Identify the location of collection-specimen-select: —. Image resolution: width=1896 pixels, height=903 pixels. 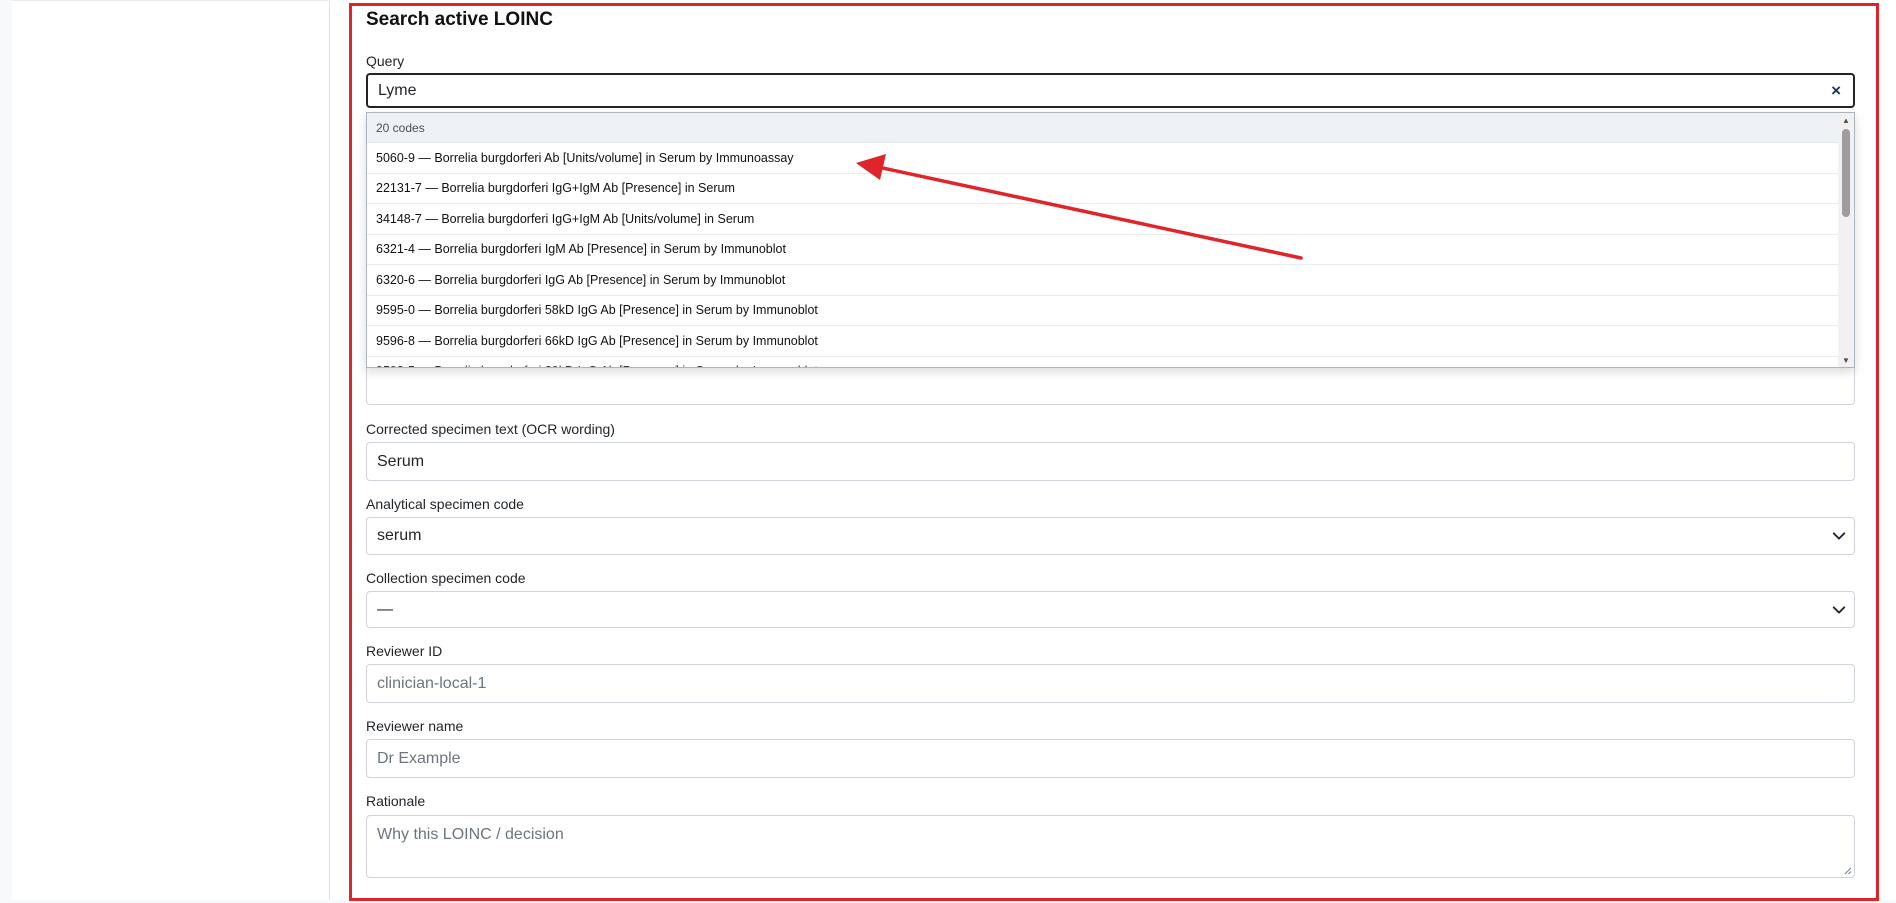
(1110, 609).